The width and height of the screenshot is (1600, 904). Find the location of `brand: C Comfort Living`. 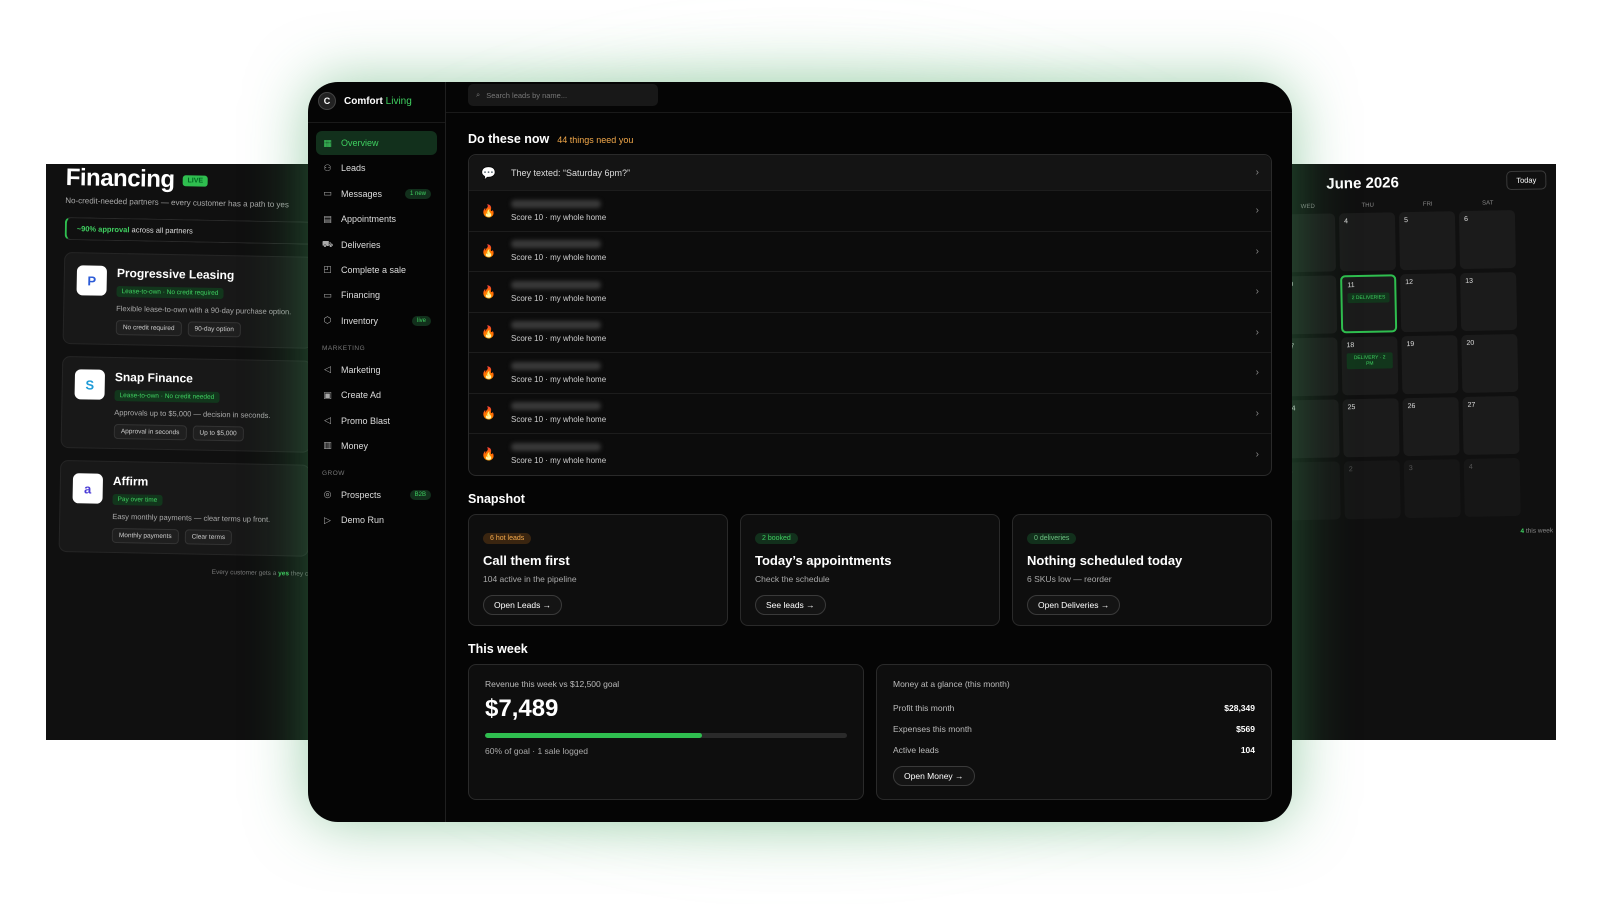

brand: C Comfort Living is located at coordinates (376, 106).